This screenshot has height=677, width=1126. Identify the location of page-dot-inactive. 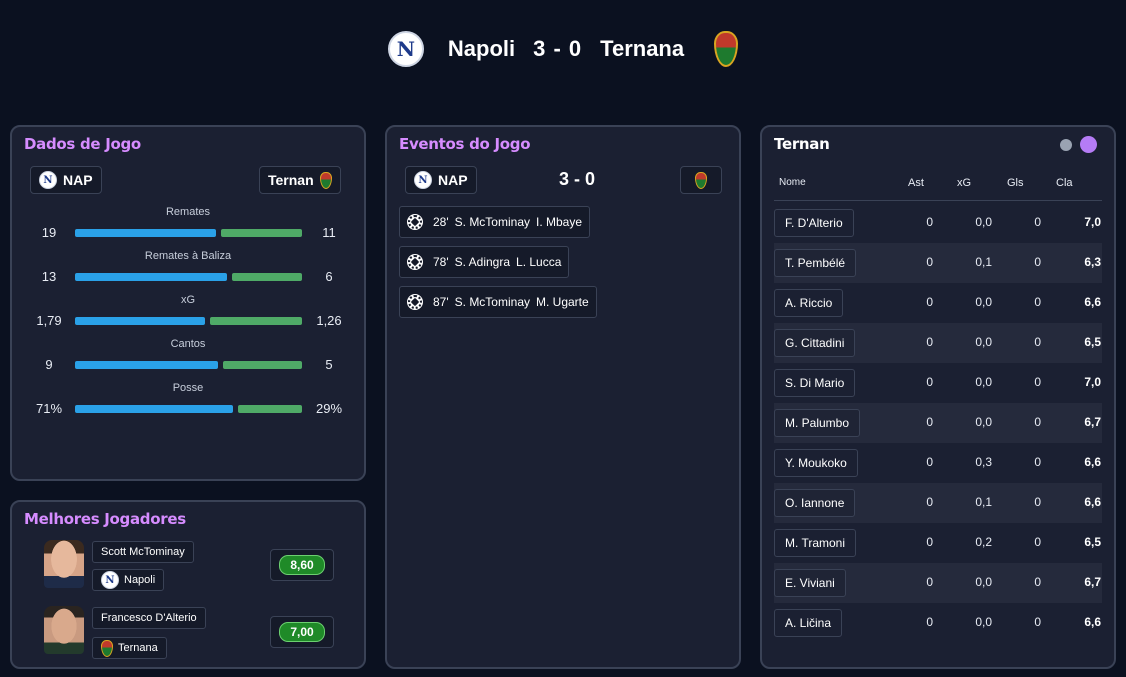
(1066, 145).